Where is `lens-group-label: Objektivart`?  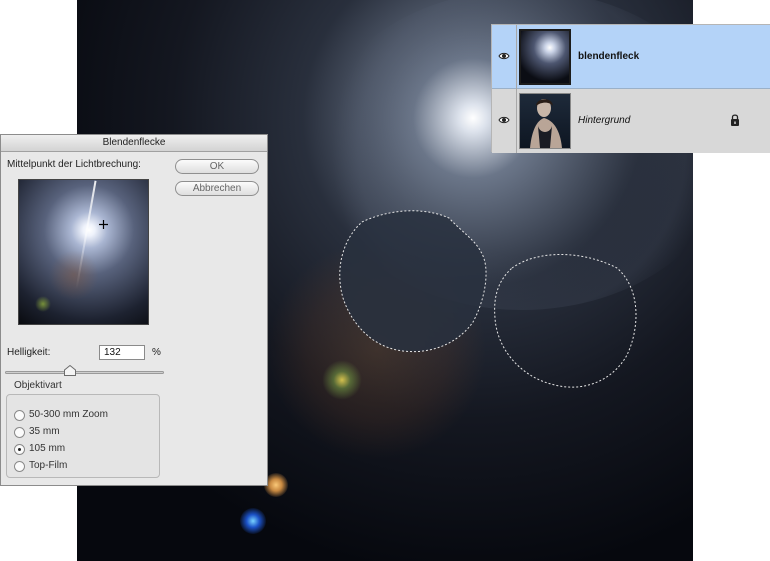
lens-group-label: Objektivart is located at coordinates (38, 385).